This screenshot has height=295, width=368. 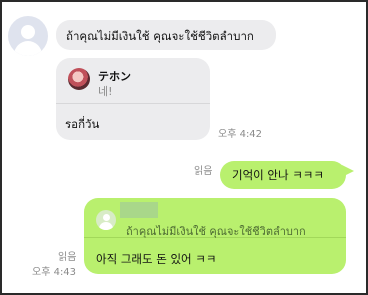 I want to click on incoming-message-1: ถ้าคุณไม่มีเงินใช้ คุณจะใช้ชีวิตลำบาก, so click(x=166, y=35).